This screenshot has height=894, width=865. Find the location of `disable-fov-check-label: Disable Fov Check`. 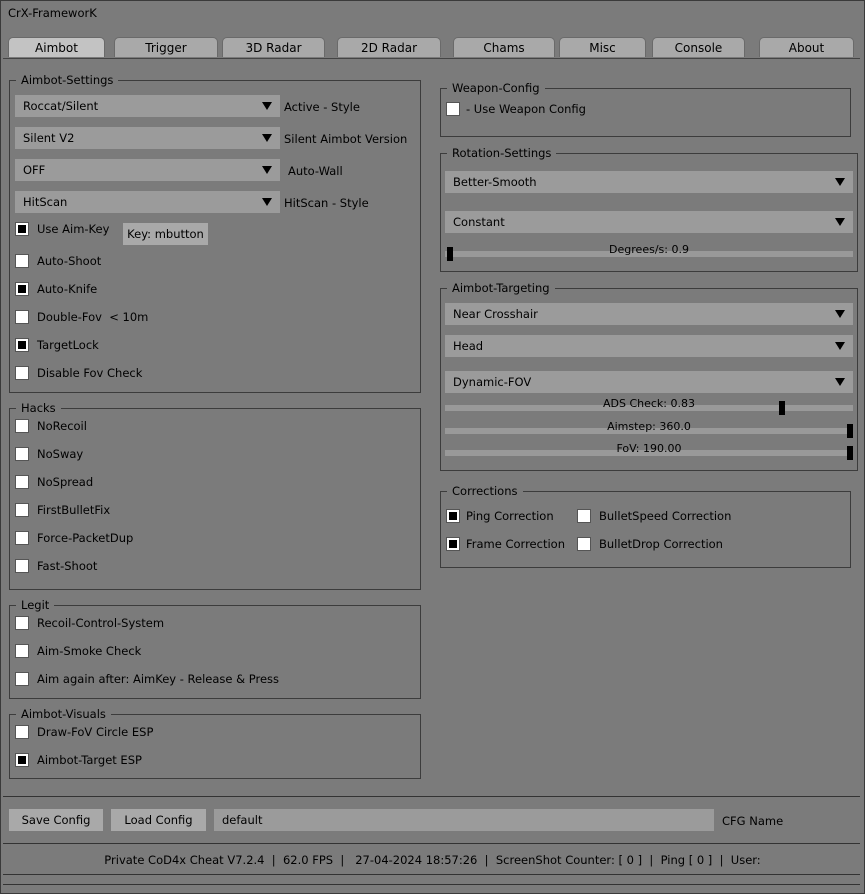

disable-fov-check-label: Disable Fov Check is located at coordinates (90, 373).